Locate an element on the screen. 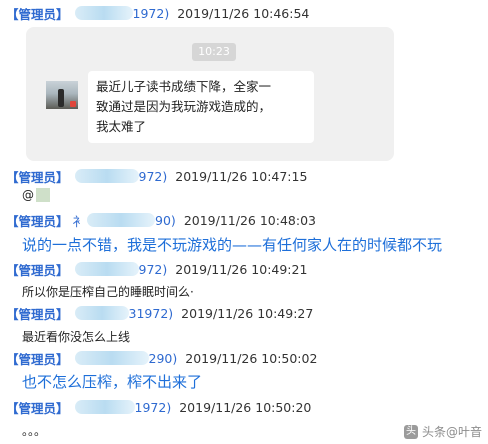 This screenshot has height=444, width=488. message-timestamp: 2019/11/26 10:47:15 is located at coordinates (241, 176).